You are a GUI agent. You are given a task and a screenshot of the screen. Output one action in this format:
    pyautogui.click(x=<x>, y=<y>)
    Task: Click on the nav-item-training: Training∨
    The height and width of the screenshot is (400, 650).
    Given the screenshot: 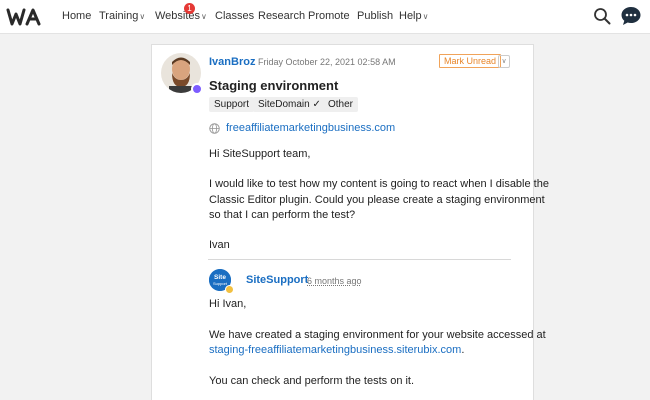 What is the action you would take?
    pyautogui.click(x=122, y=16)
    